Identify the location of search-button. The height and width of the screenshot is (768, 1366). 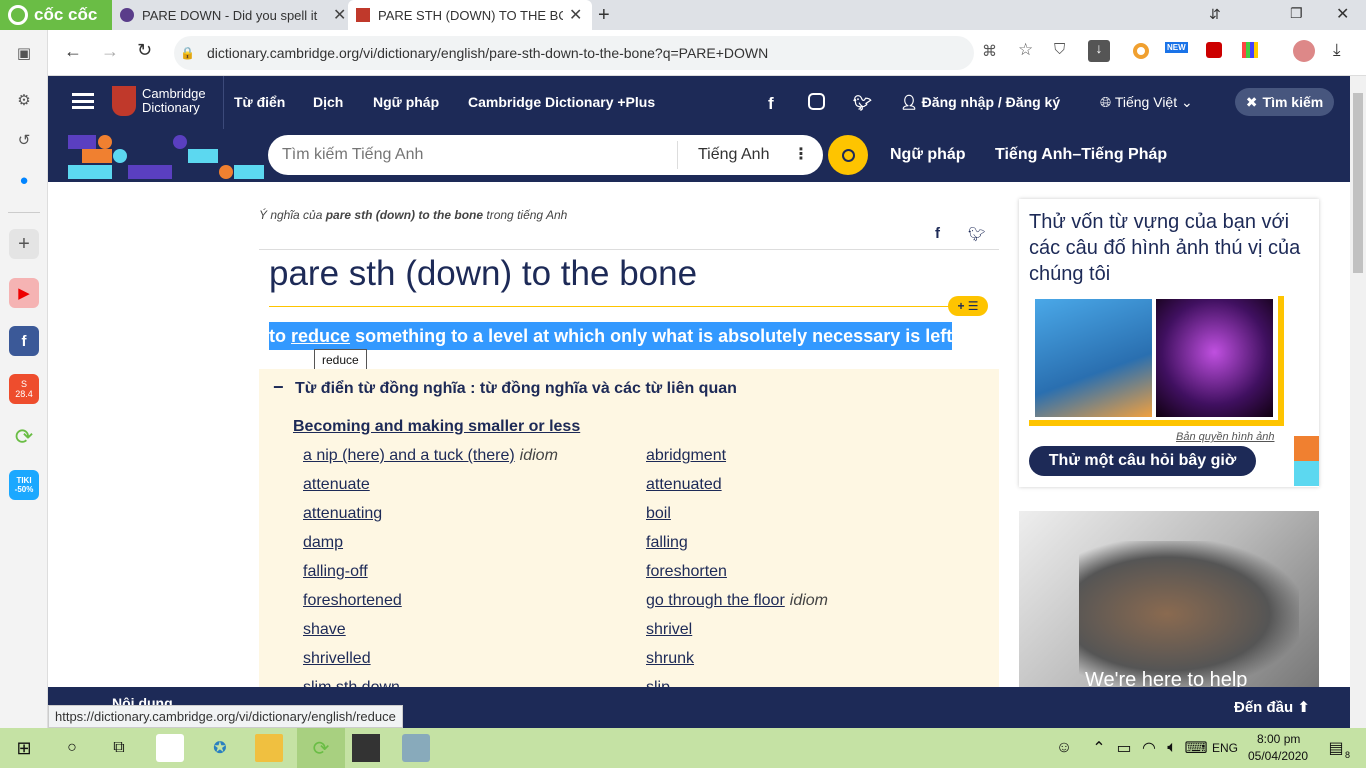
(848, 155).